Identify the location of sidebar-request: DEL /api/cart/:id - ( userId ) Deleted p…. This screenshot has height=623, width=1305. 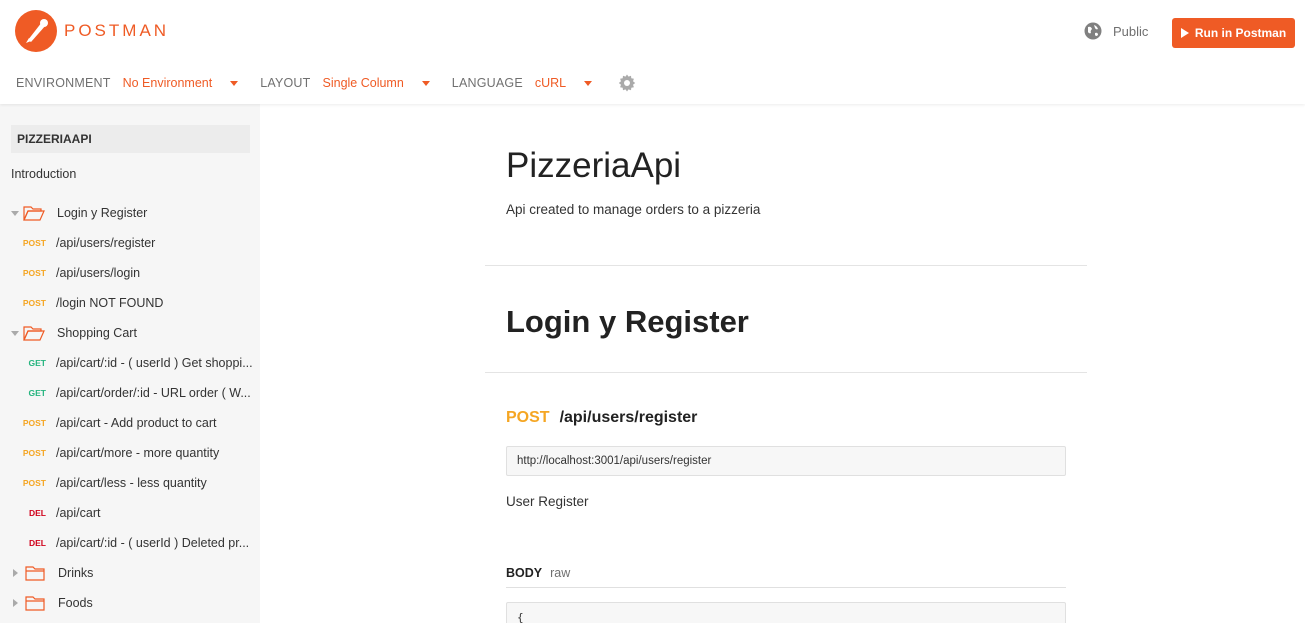
(130, 543).